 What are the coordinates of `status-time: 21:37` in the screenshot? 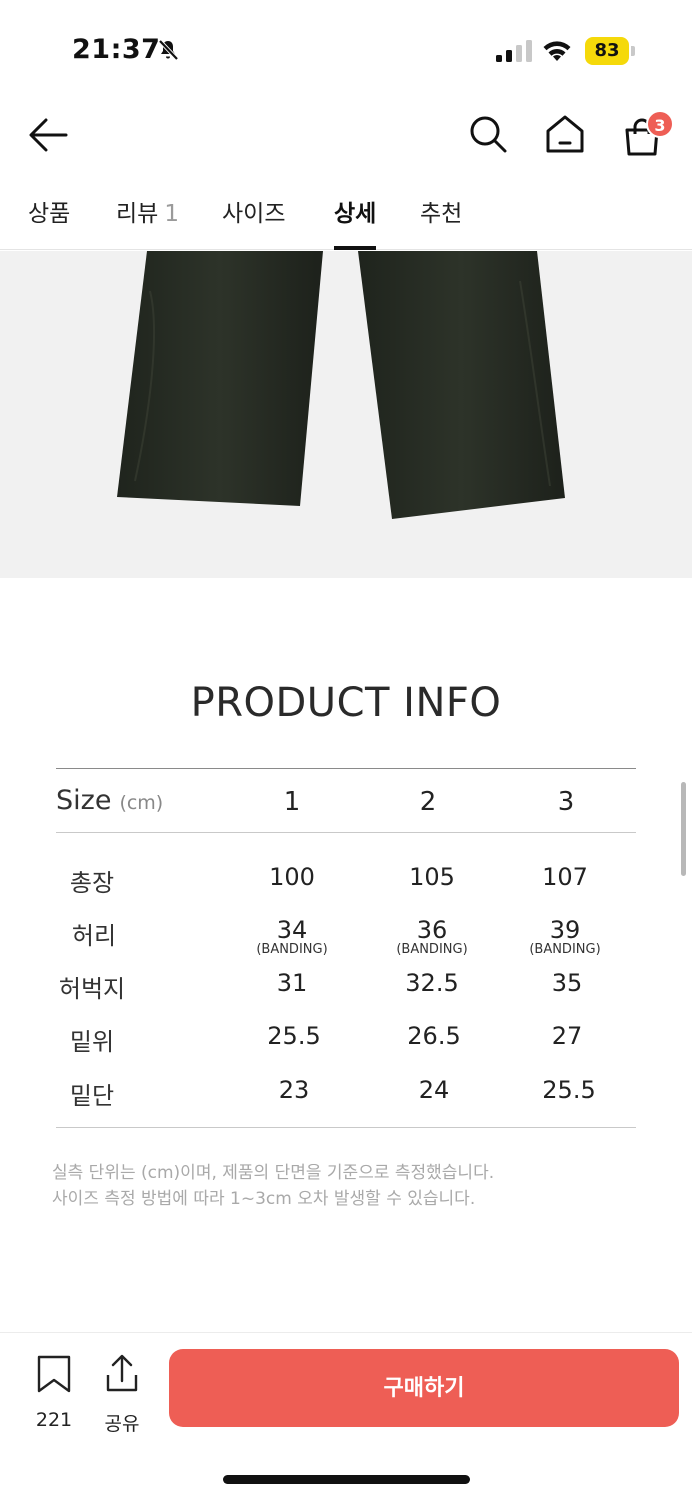 It's located at (116, 49).